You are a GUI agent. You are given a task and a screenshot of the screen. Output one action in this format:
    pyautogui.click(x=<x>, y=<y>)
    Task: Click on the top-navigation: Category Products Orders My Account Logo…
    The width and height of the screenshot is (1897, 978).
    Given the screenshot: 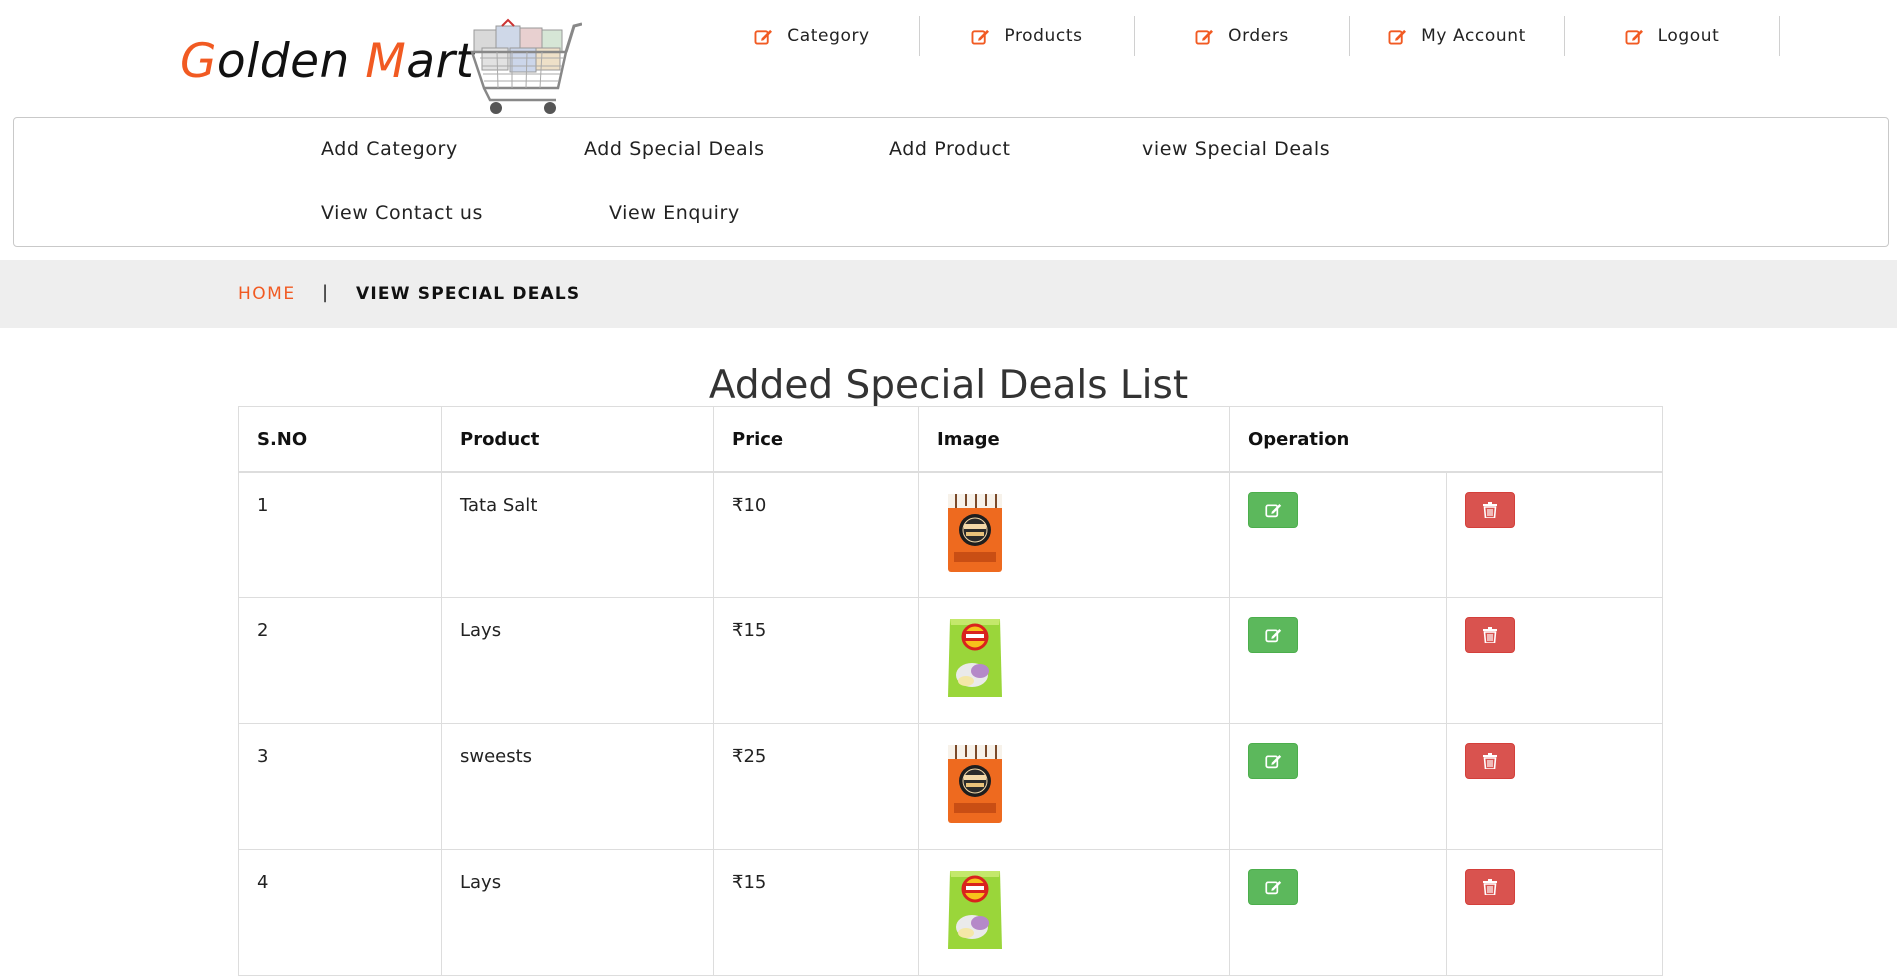 What is the action you would take?
    pyautogui.click(x=1242, y=36)
    